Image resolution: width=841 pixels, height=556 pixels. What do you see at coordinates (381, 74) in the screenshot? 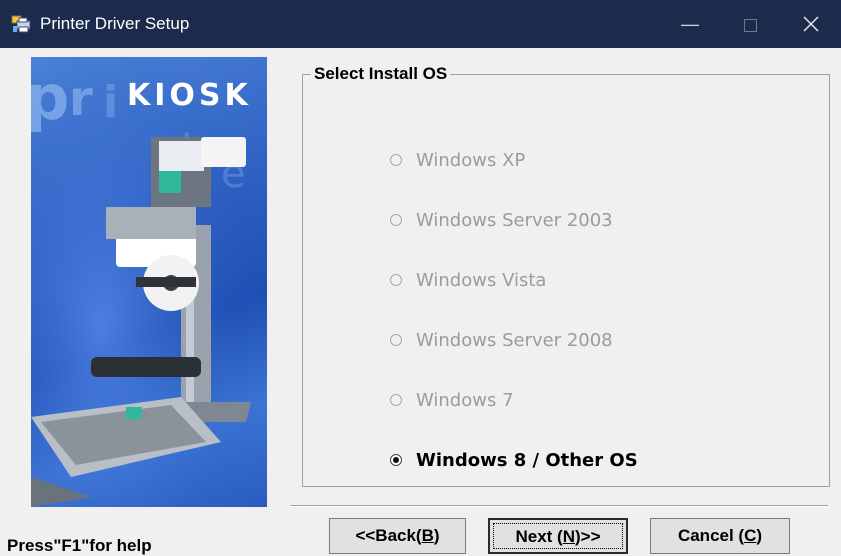
I see `groupbox-title: Select Install OS` at bounding box center [381, 74].